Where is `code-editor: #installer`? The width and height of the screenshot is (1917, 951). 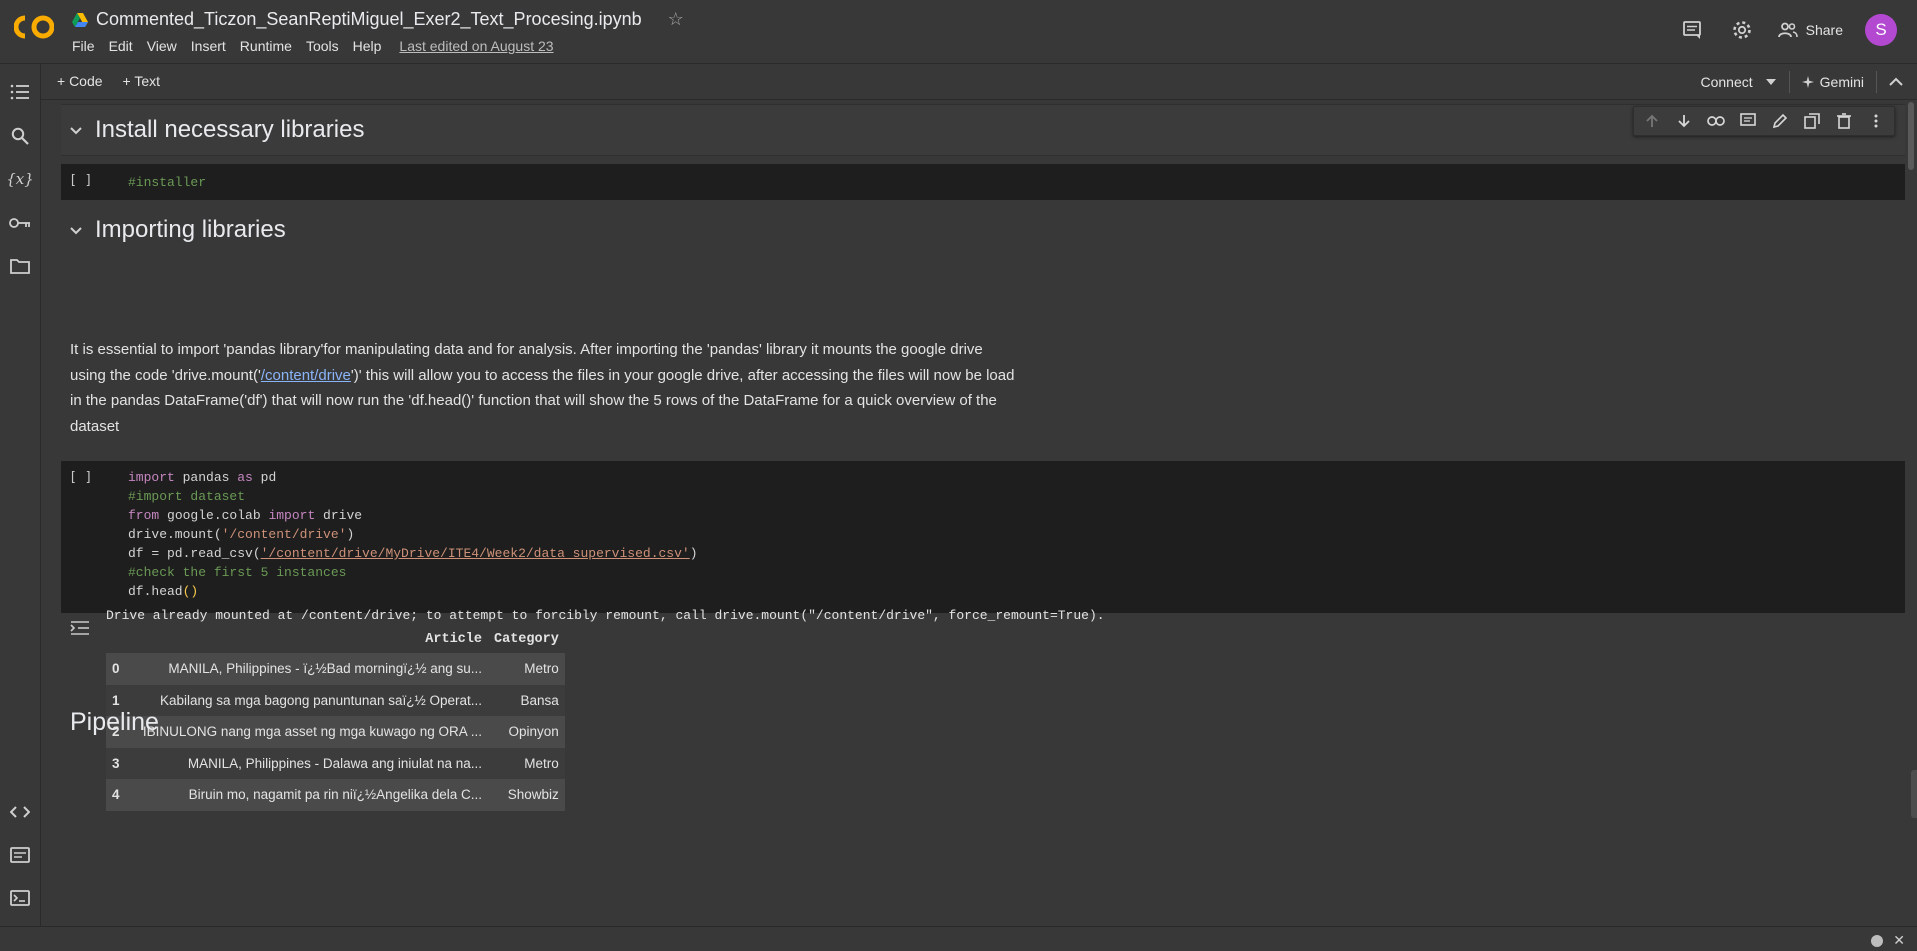
code-editor: #installer is located at coordinates (167, 182).